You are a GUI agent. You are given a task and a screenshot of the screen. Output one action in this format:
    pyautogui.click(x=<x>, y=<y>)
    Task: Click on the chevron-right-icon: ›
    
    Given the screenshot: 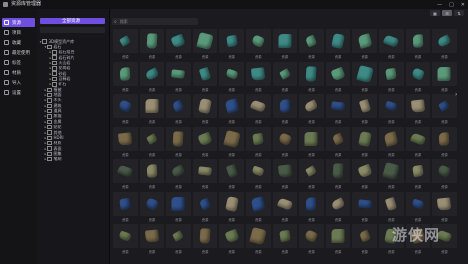 What is the action you would take?
    pyautogui.click(x=456, y=94)
    